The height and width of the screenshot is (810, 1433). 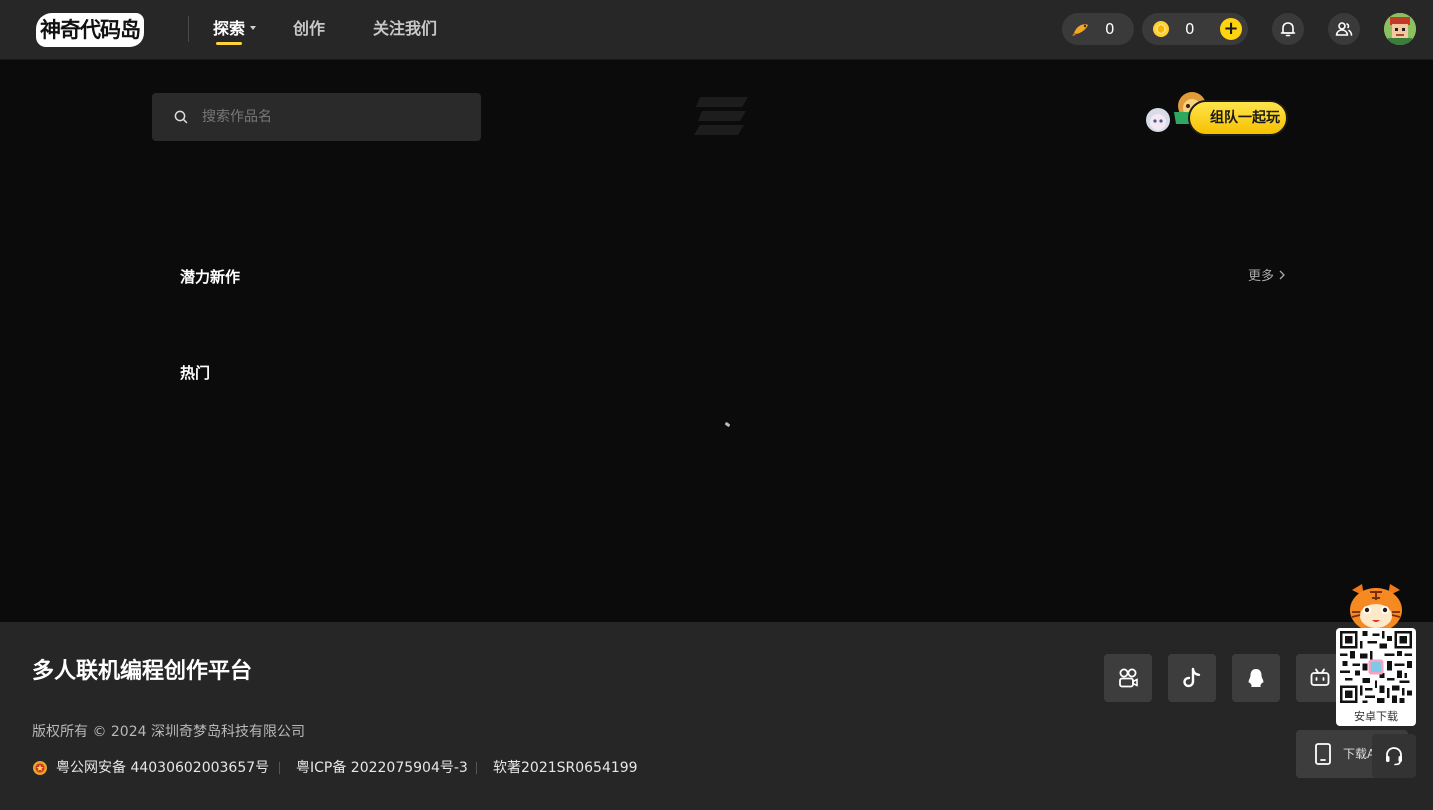 What do you see at coordinates (1190, 29) in the screenshot?
I see `coin-count: 0` at bounding box center [1190, 29].